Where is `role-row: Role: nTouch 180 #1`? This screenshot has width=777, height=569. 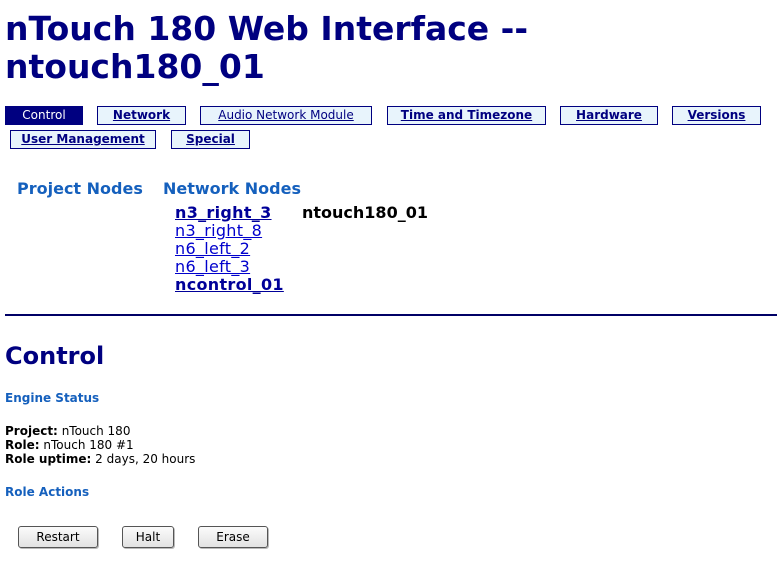
role-row: Role: nTouch 180 #1 is located at coordinates (100, 445).